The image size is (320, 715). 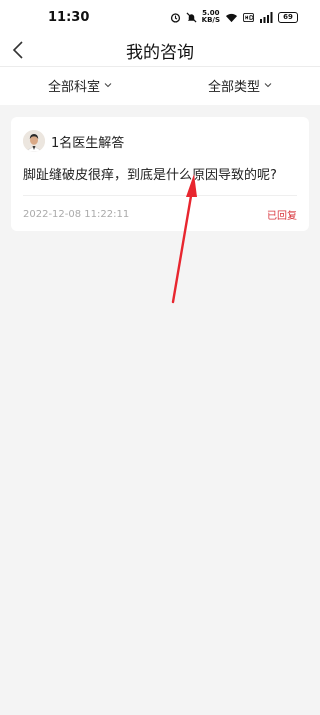 I want to click on page-title: 我的咨询, so click(x=160, y=52).